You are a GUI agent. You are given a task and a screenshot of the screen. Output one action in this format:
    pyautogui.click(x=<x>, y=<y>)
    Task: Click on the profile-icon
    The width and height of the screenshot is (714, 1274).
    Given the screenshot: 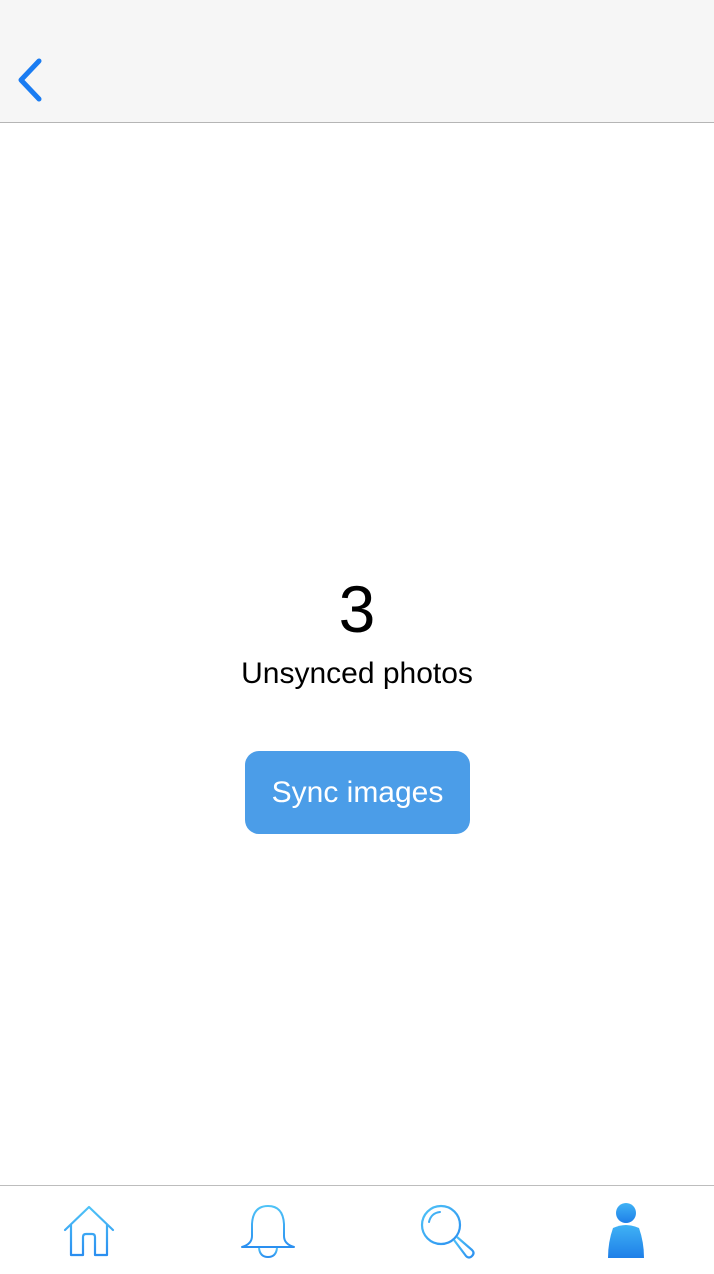 What is the action you would take?
    pyautogui.click(x=626, y=1230)
    